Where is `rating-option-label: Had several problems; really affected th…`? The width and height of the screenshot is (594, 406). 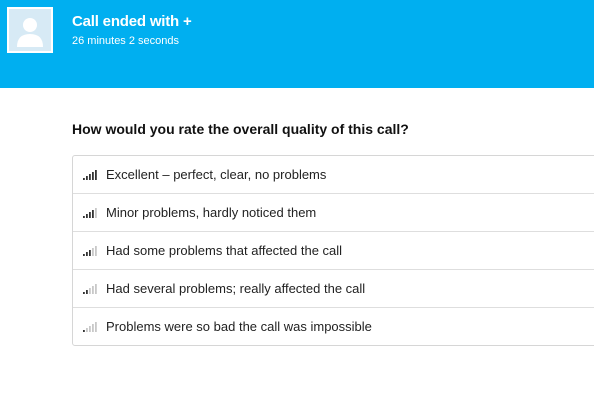 rating-option-label: Had several problems; really affected th… is located at coordinates (236, 288).